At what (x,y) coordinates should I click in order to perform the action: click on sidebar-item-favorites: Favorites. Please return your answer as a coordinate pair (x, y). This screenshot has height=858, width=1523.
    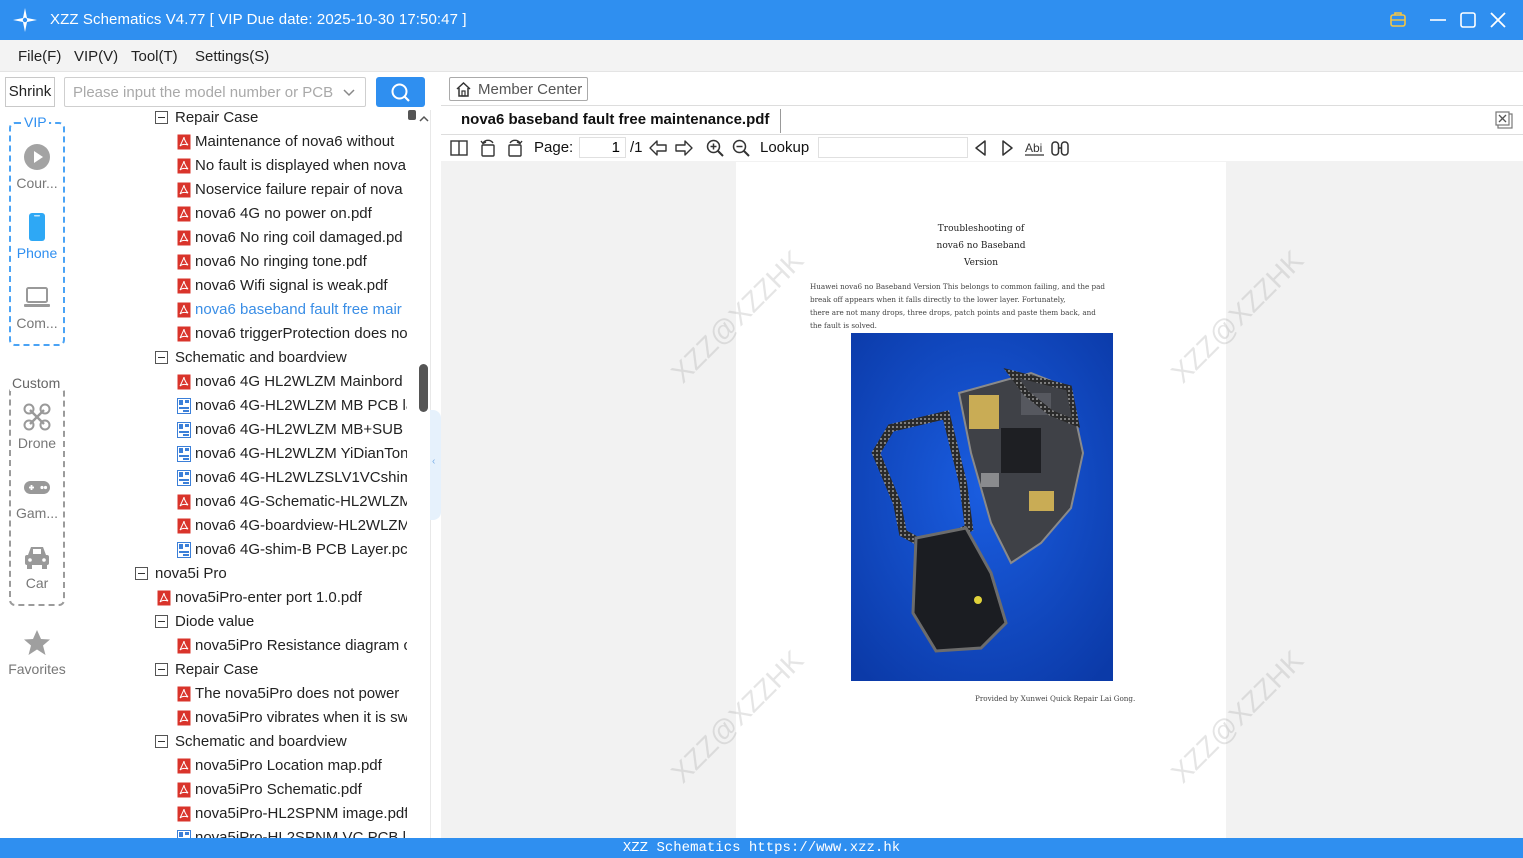
    Looking at the image, I should click on (37, 652).